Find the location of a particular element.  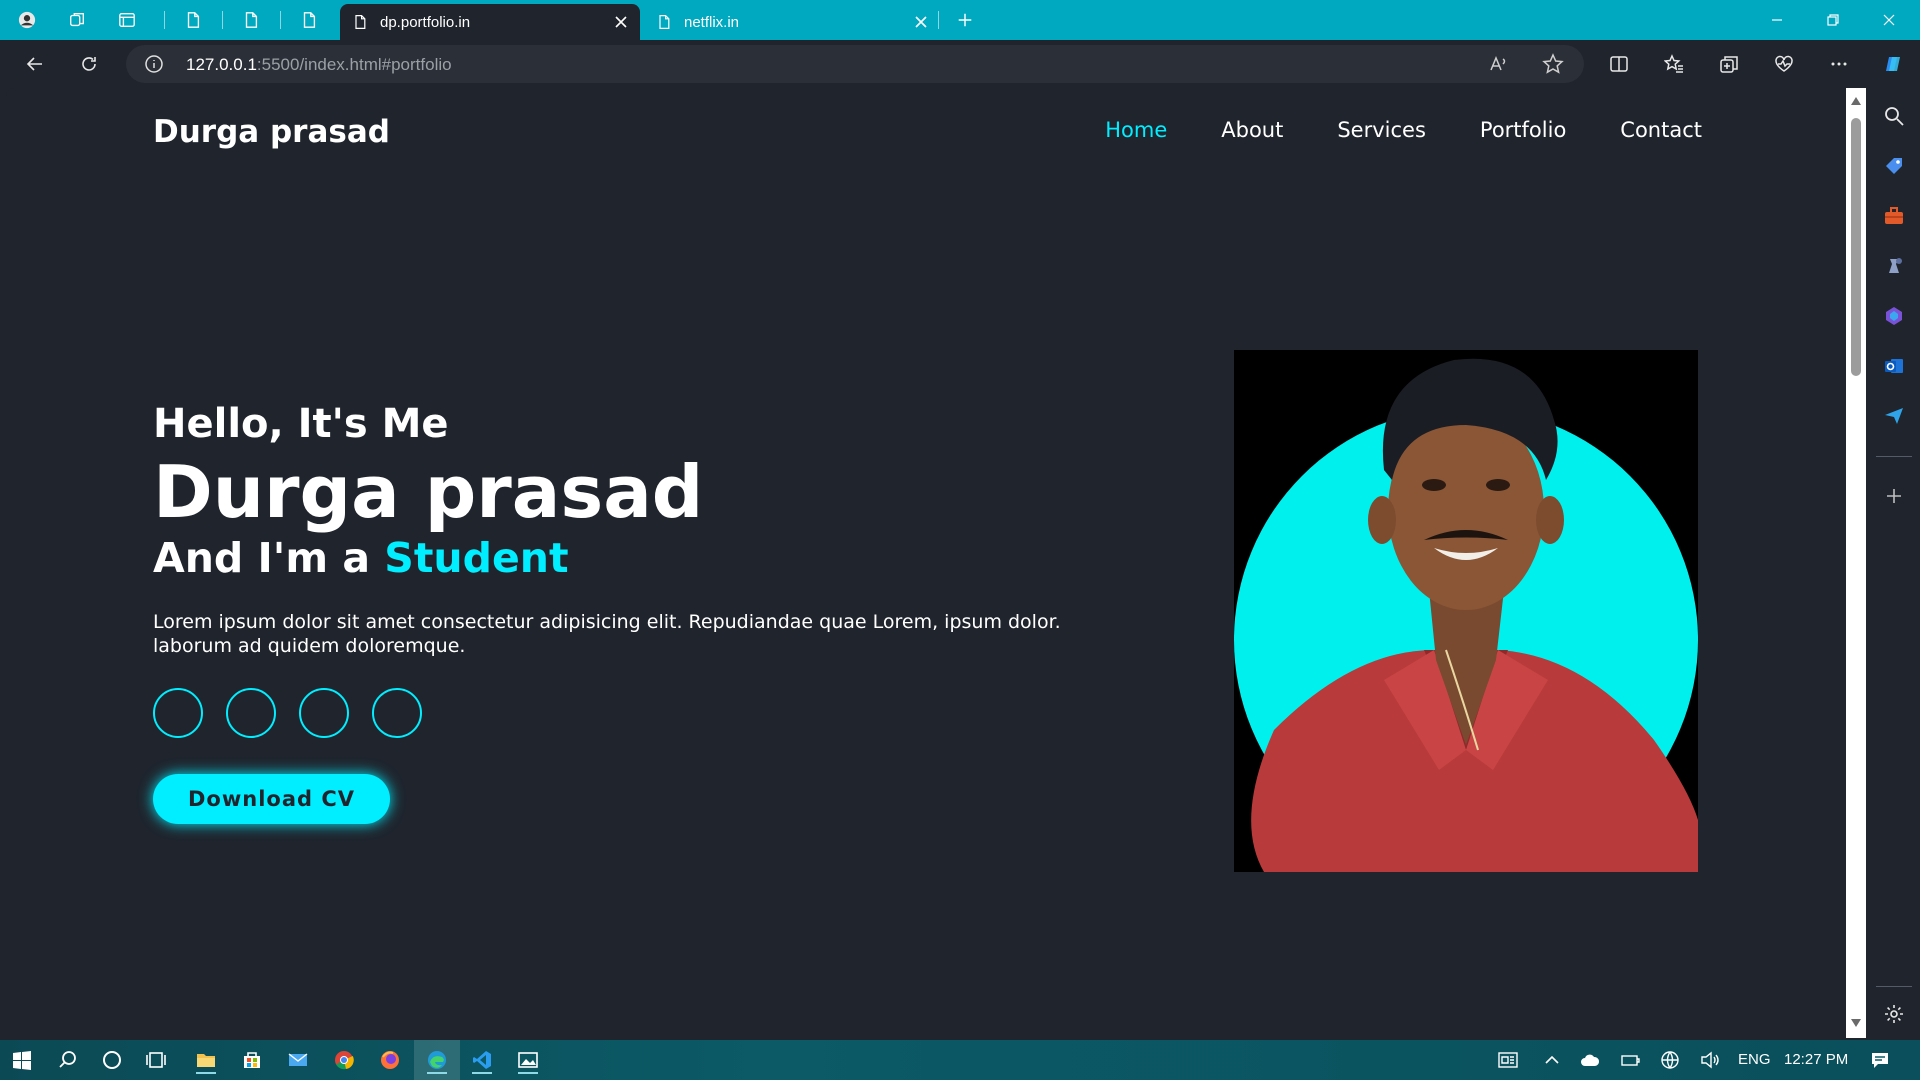

network-globe-icon is located at coordinates (1670, 1060).